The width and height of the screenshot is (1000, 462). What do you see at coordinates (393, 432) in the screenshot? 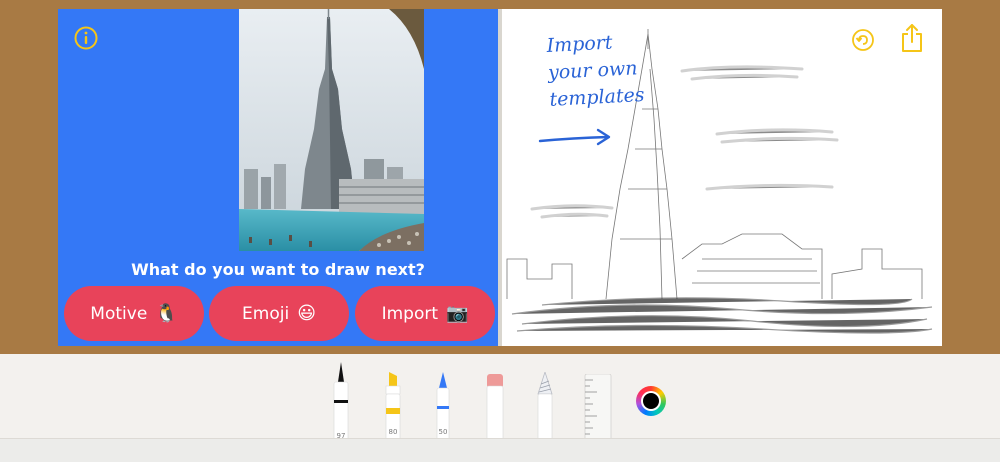
I see `marker-width-label: 80` at bounding box center [393, 432].